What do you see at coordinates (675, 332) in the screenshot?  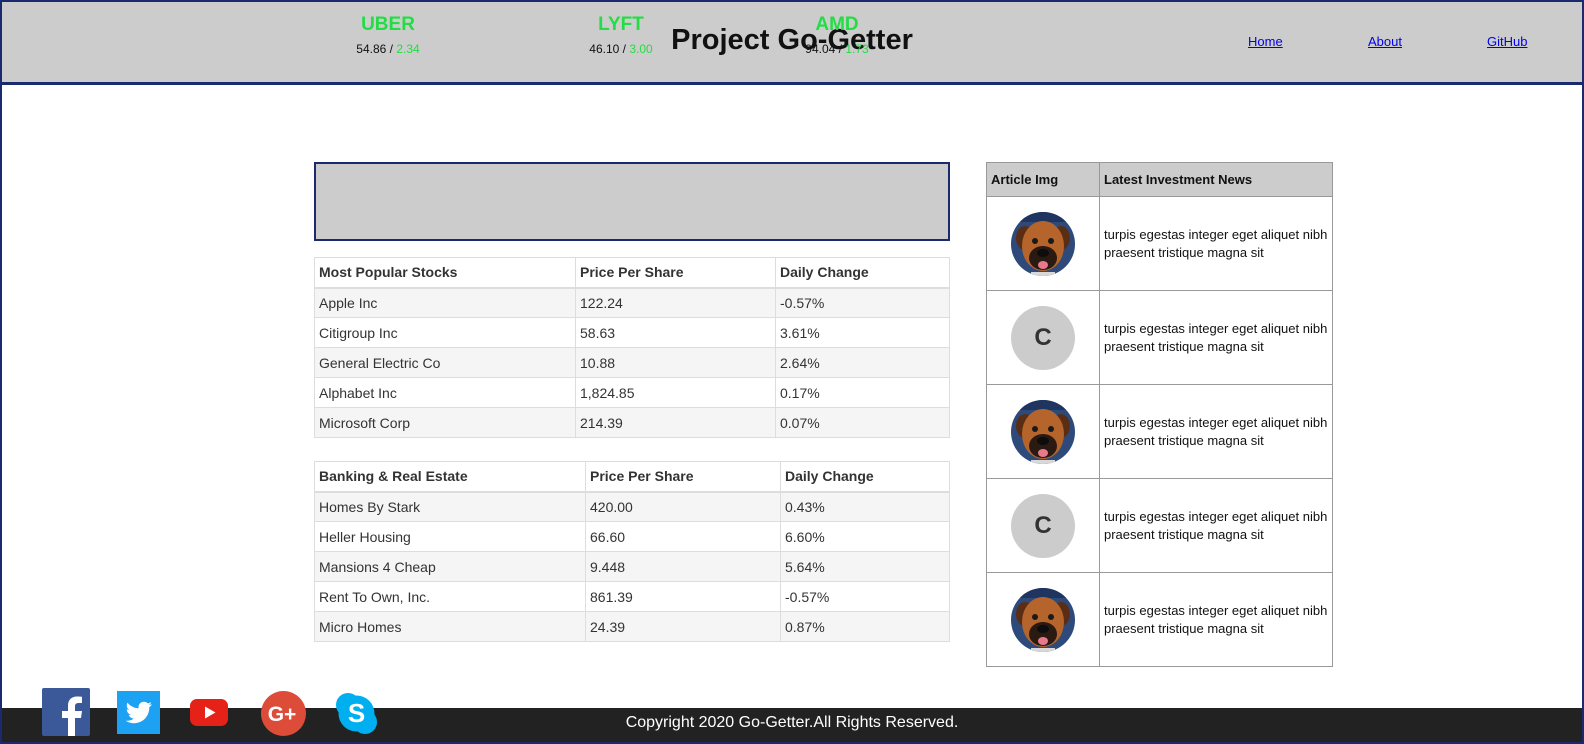 I see `stock-price: 58.63` at bounding box center [675, 332].